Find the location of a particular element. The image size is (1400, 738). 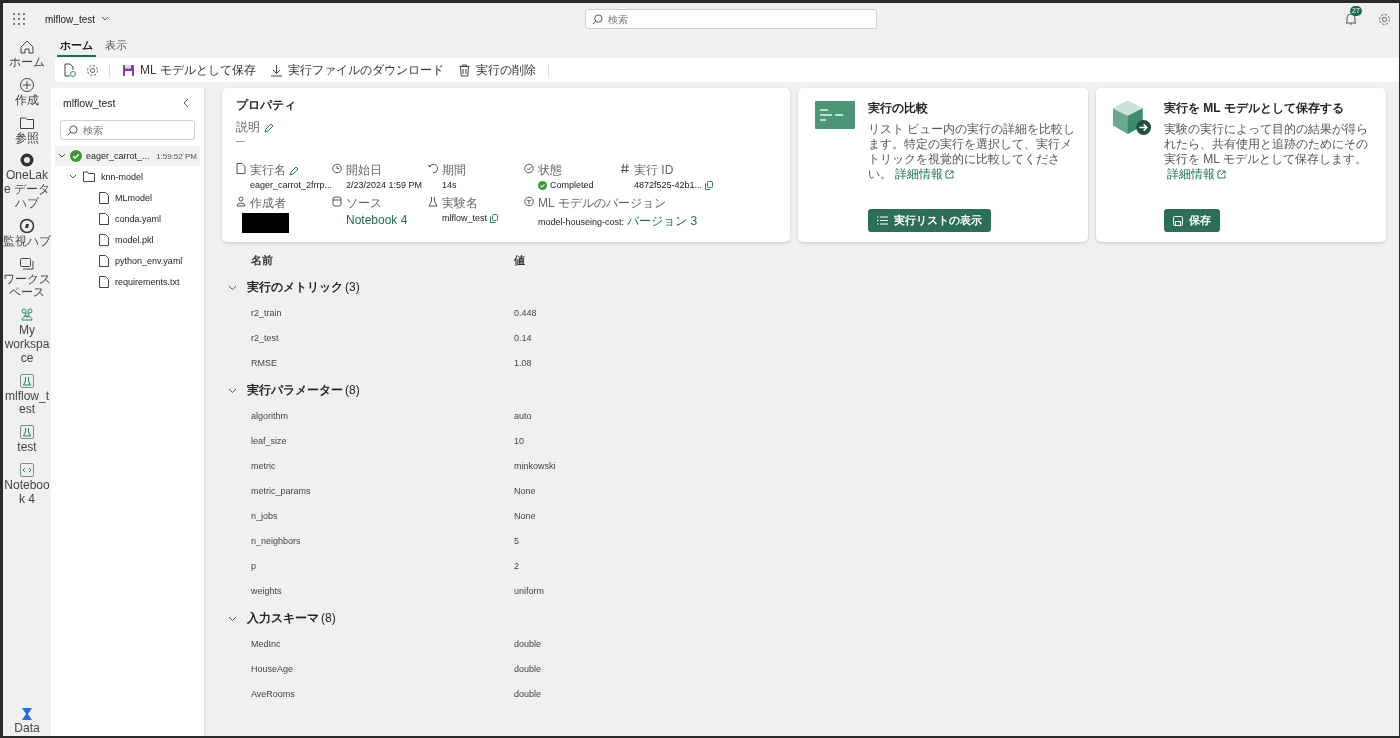

table-cell-text: HouseAge is located at coordinates (272, 669).